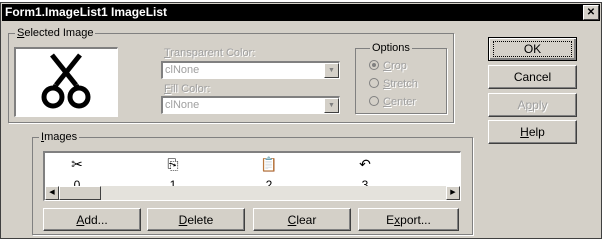 This screenshot has width=602, height=242. I want to click on selected-image-preview, so click(66, 82).